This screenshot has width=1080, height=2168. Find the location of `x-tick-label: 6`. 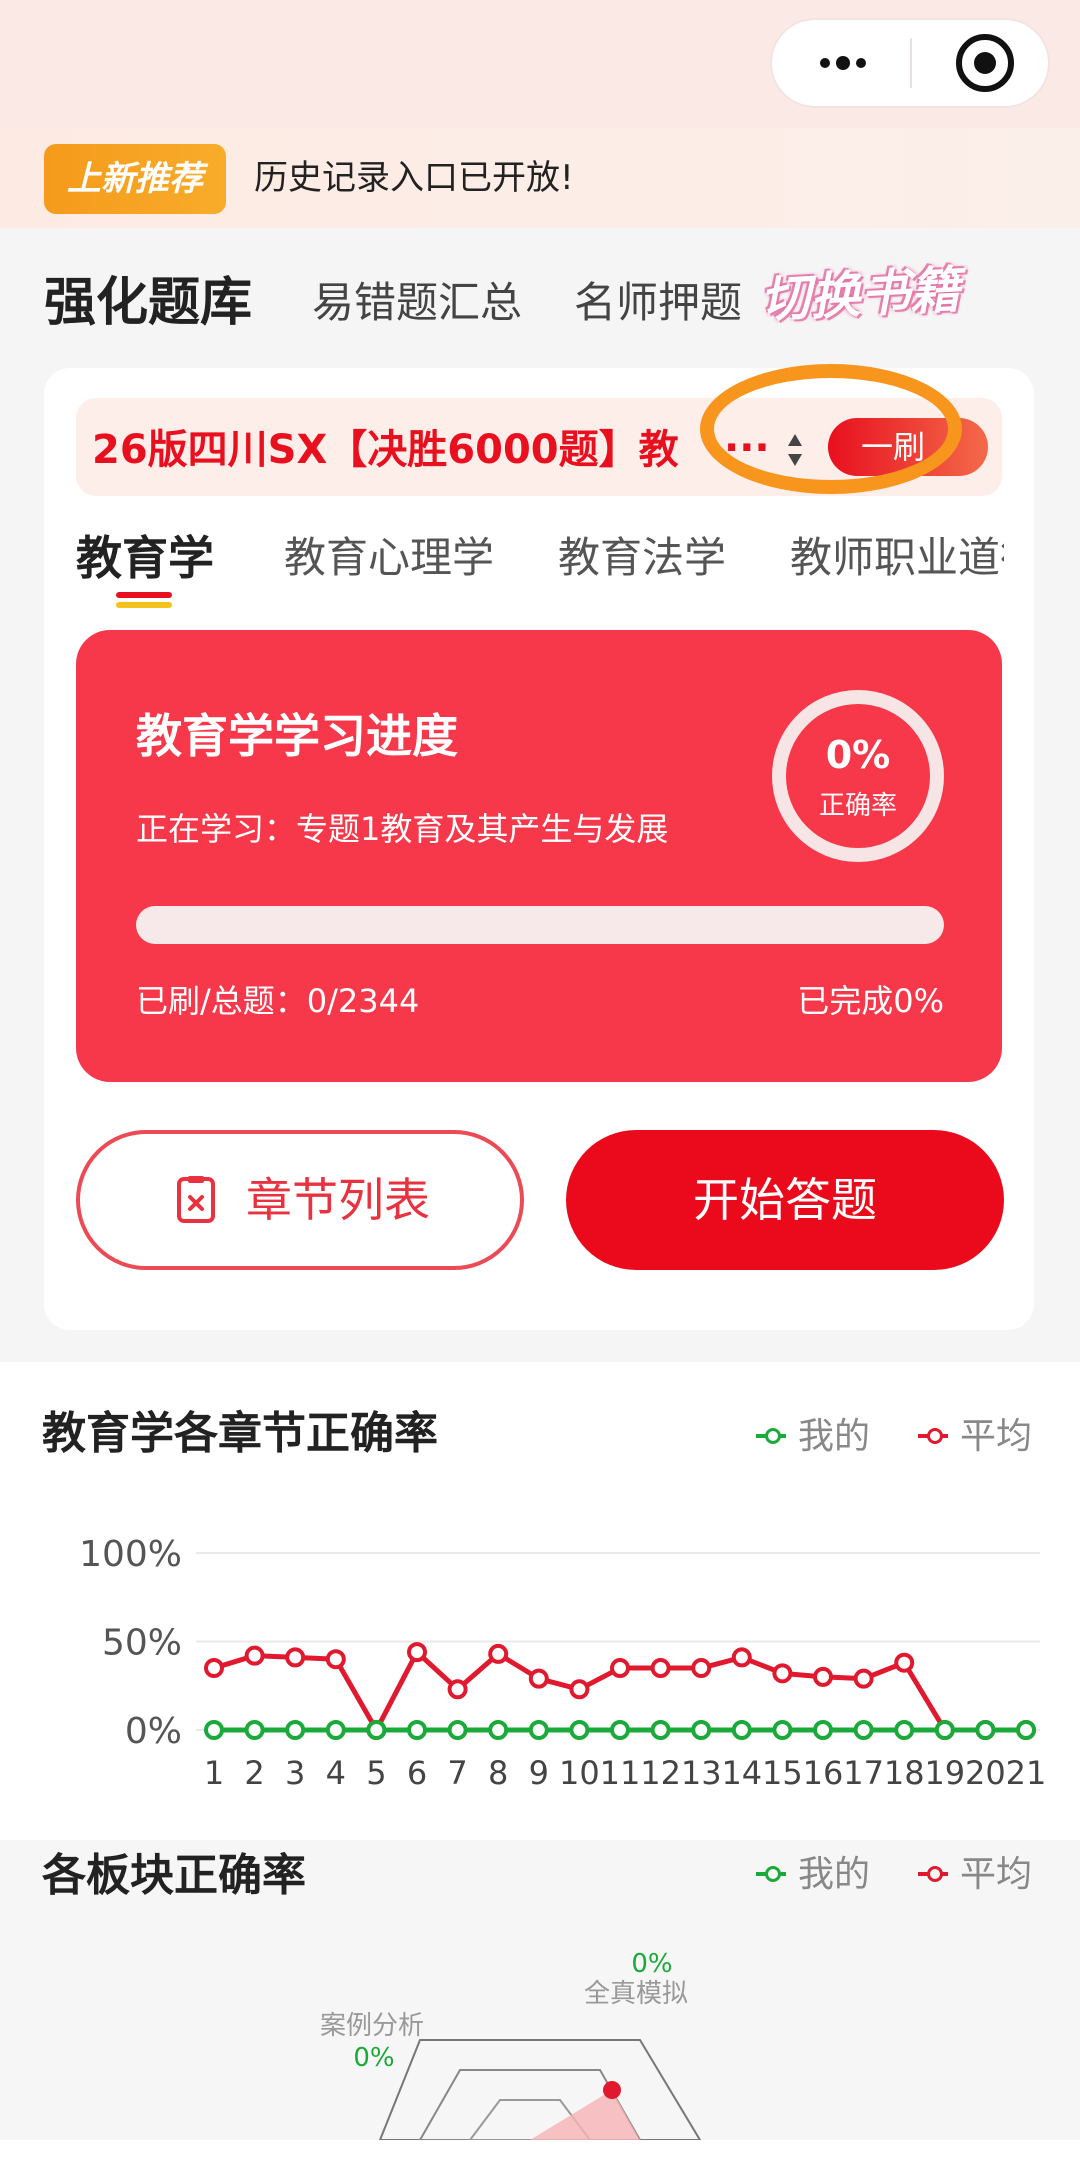

x-tick-label: 6 is located at coordinates (417, 1773).